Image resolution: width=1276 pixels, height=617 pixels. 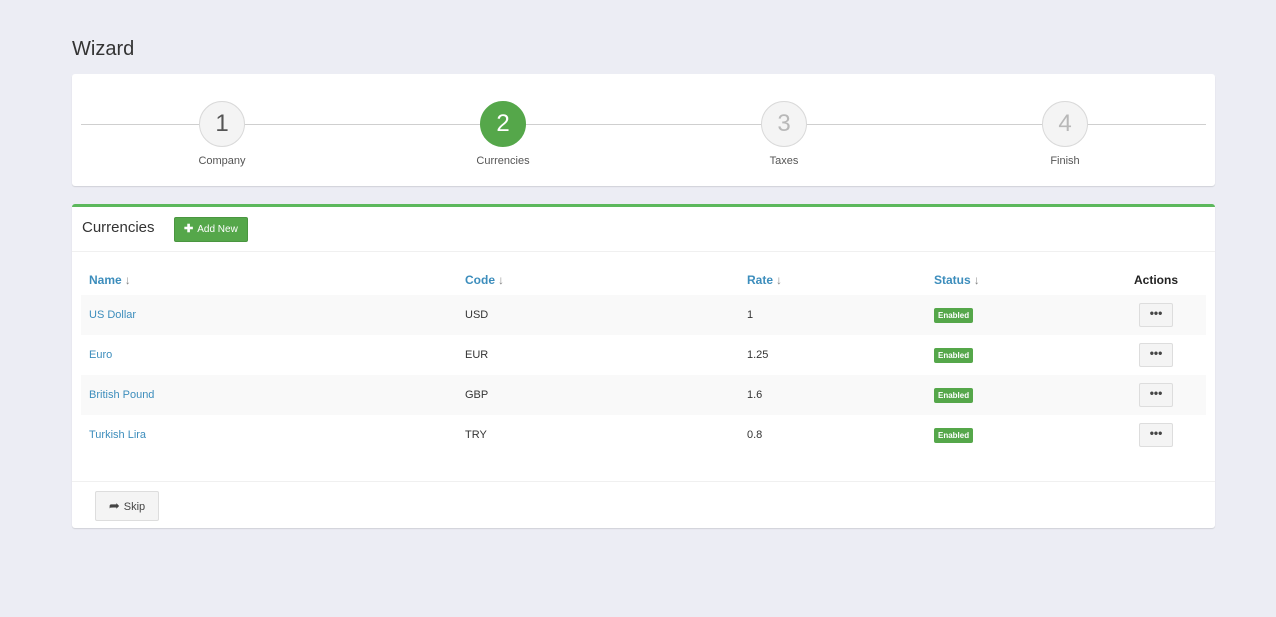 What do you see at coordinates (643, 435) in the screenshot?
I see `table-row: Turkish Lira TRY 0.8 Enabled •••` at bounding box center [643, 435].